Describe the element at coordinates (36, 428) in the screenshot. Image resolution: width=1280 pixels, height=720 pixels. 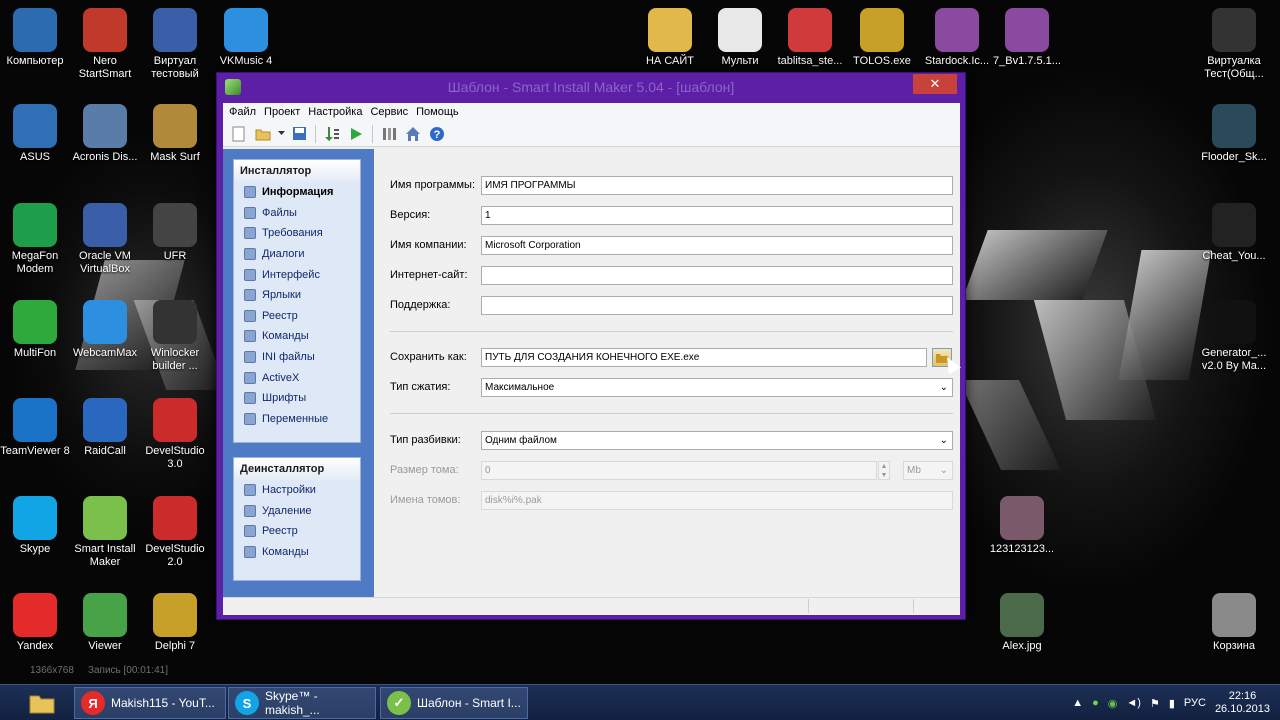
I see `desktop-icon: TeamViewer 8` at that location.